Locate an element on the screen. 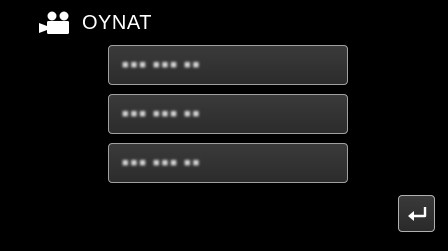 Image resolution: width=448 pixels, height=251 pixels. menu-item-2: ■■■ ■■■ ■■ is located at coordinates (228, 114).